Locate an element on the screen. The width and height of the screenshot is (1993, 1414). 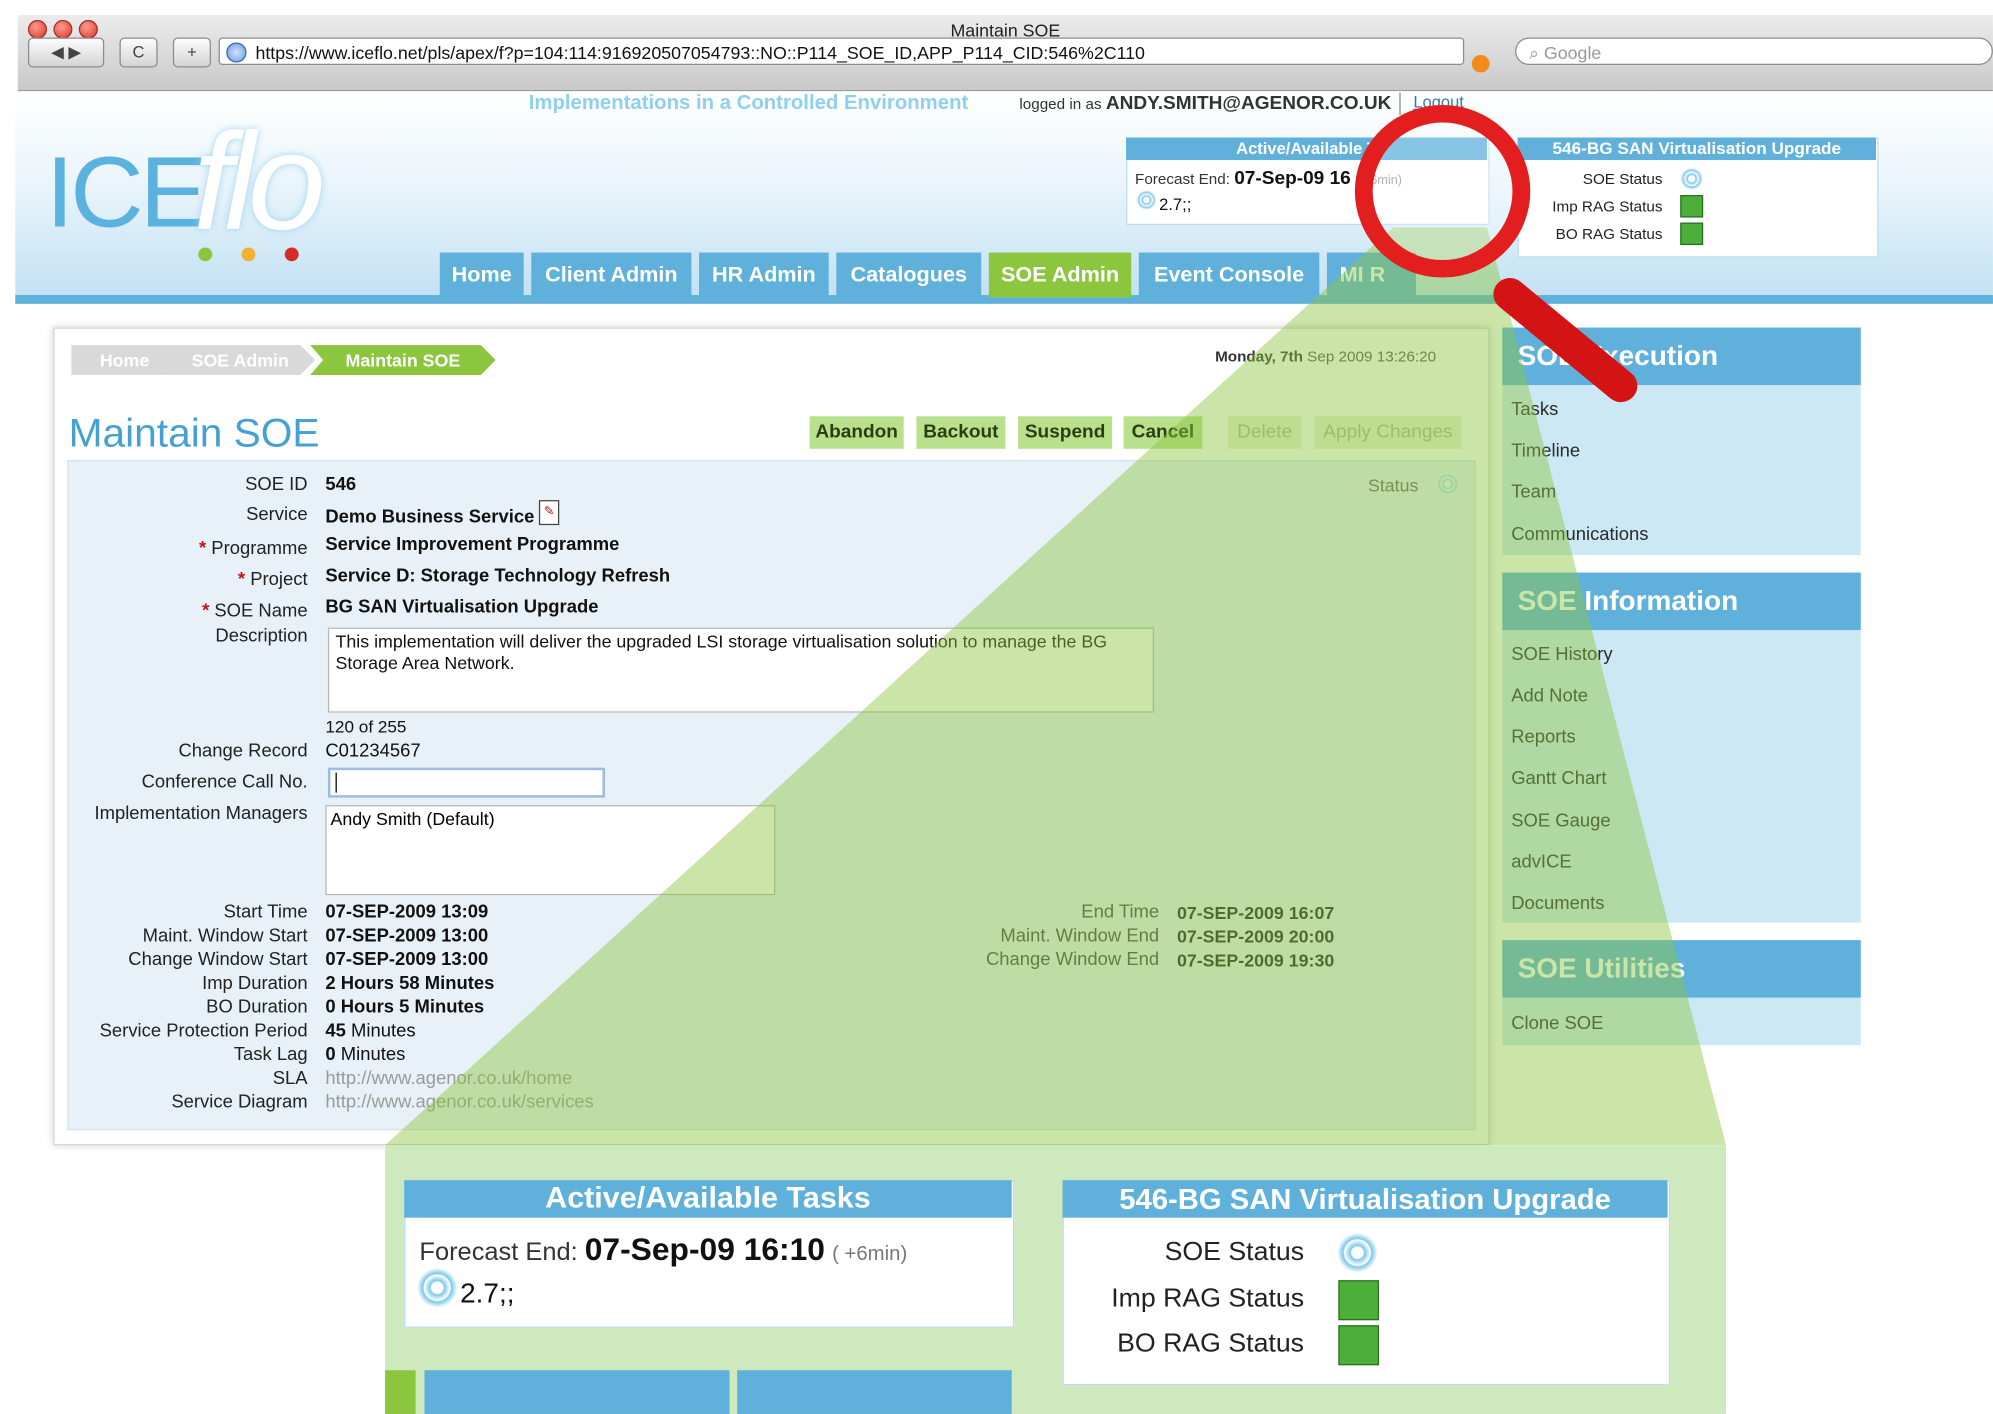
zoom-imp-rag-label: Imp RAG Status is located at coordinates (1208, 1298).